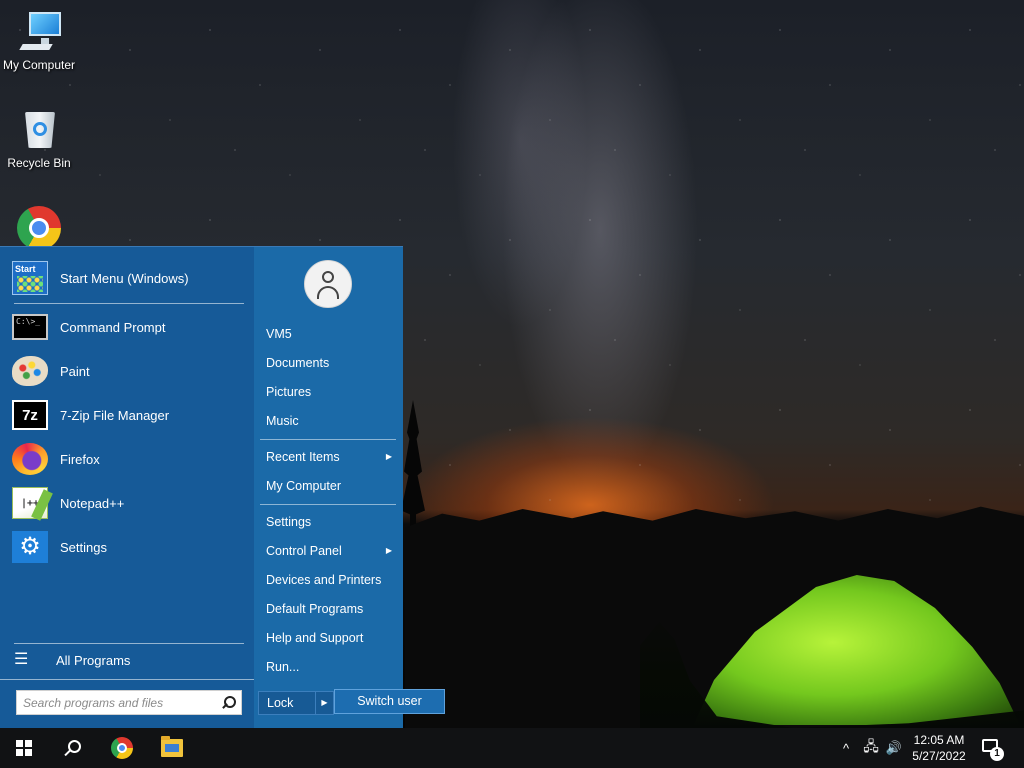 This screenshot has height=768, width=1024. What do you see at coordinates (325, 703) in the screenshot?
I see `power-options-arrow-button: ▶` at bounding box center [325, 703].